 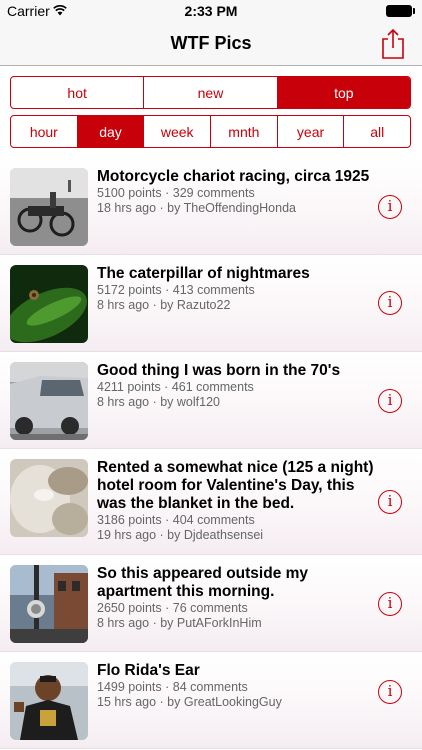 I want to click on post-byline: 19 hrs ago · by Djdeathsensei, so click(x=180, y=534).